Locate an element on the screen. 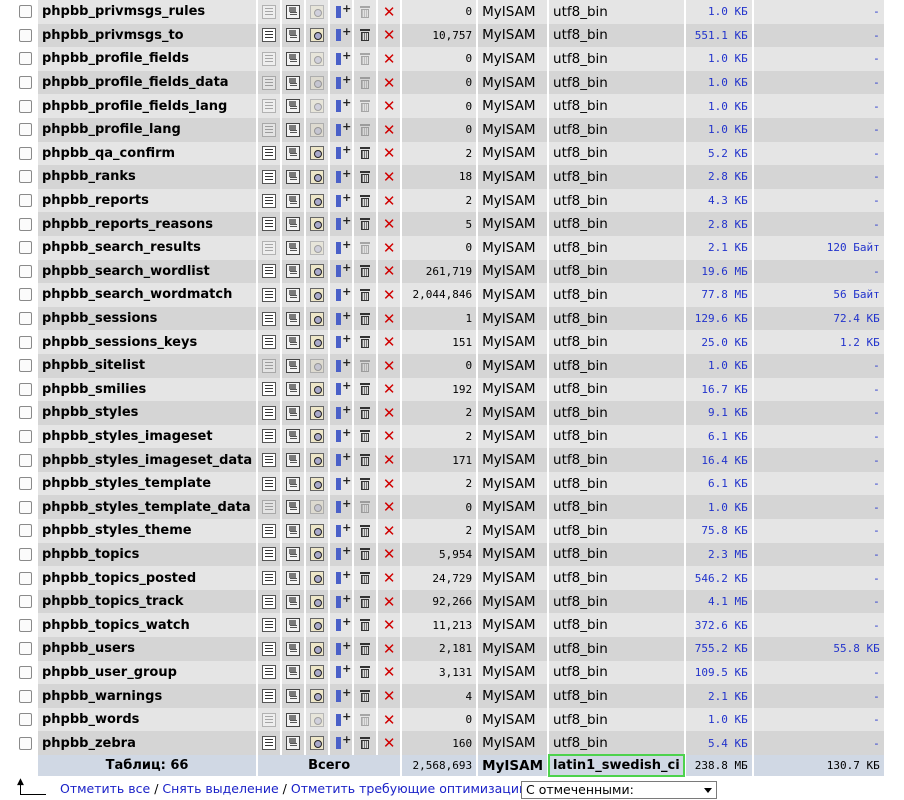  table-size: 5.4 КБ is located at coordinates (718, 743).